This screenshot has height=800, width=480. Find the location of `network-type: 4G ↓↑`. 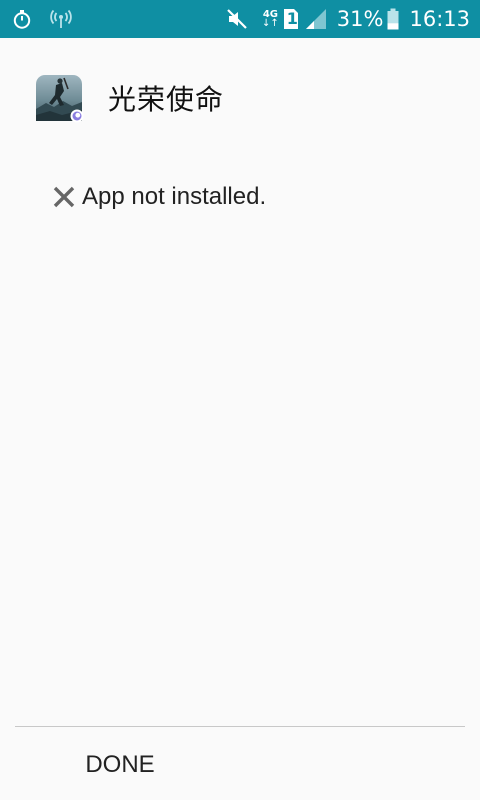

network-type: 4G ↓↑ is located at coordinates (270, 19).